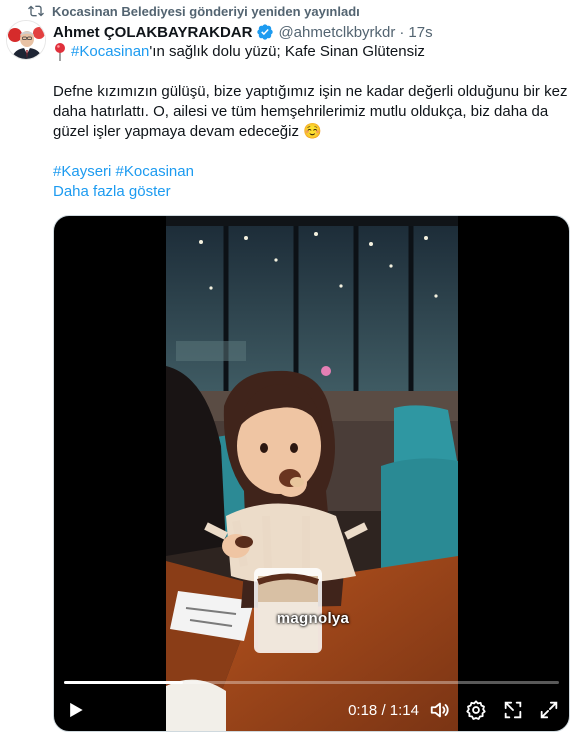  Describe the element at coordinates (312, 131) in the screenshot. I see `smiling-face-emoji-icon: ☺️` at that location.